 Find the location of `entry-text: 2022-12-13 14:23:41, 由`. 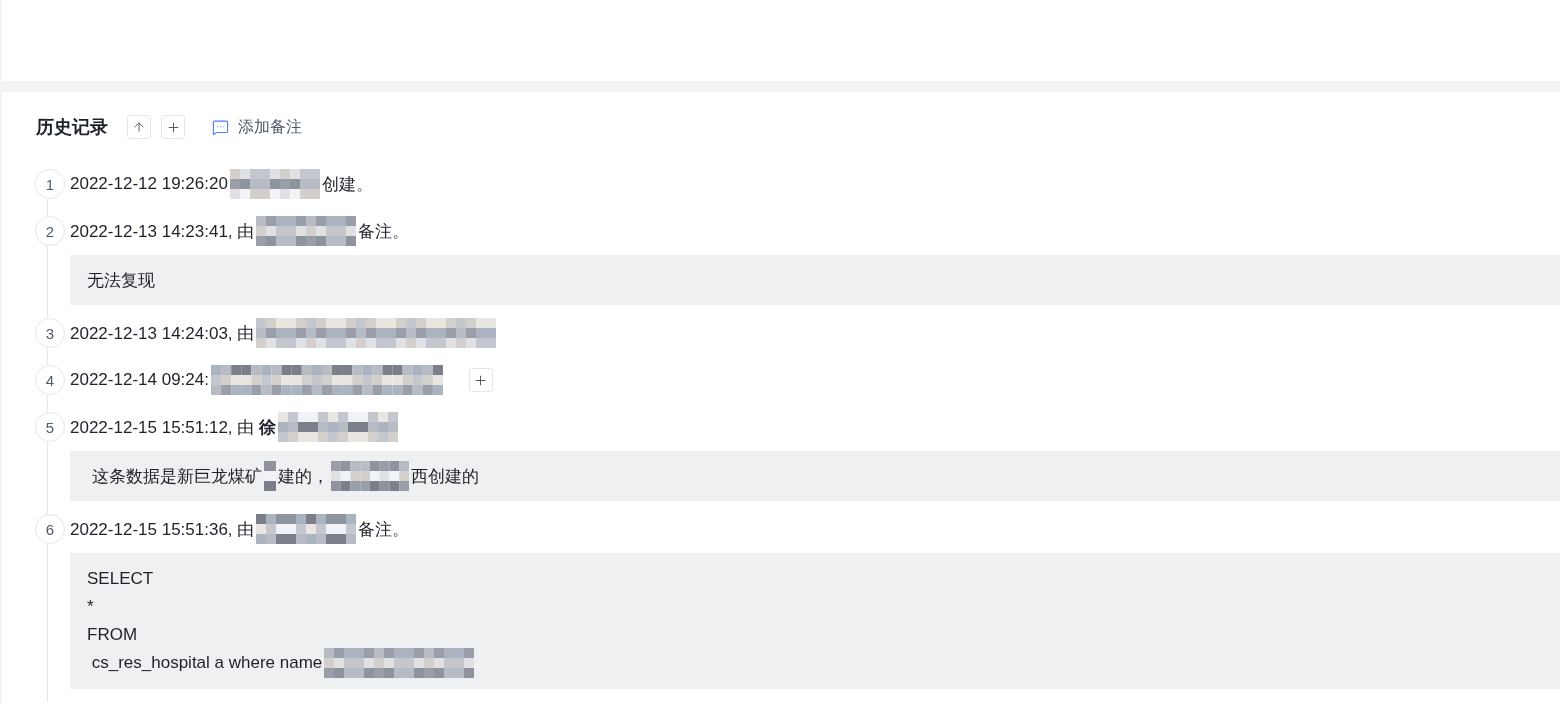

entry-text: 2022-12-13 14:23:41, 由 is located at coordinates (162, 231).